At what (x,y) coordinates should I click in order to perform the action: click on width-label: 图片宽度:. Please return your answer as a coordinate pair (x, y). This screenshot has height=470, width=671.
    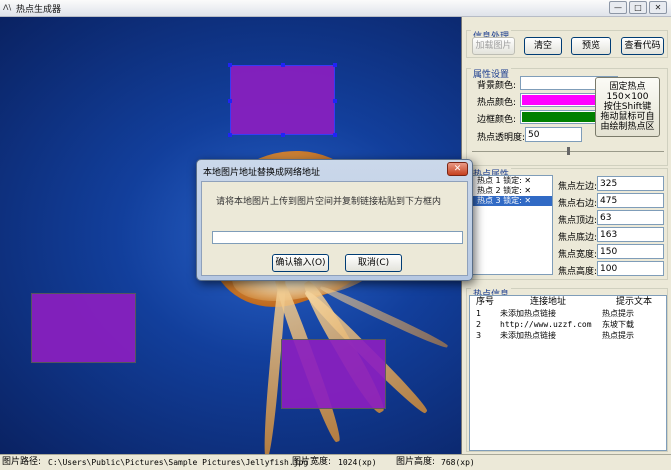
    Looking at the image, I should click on (312, 462).